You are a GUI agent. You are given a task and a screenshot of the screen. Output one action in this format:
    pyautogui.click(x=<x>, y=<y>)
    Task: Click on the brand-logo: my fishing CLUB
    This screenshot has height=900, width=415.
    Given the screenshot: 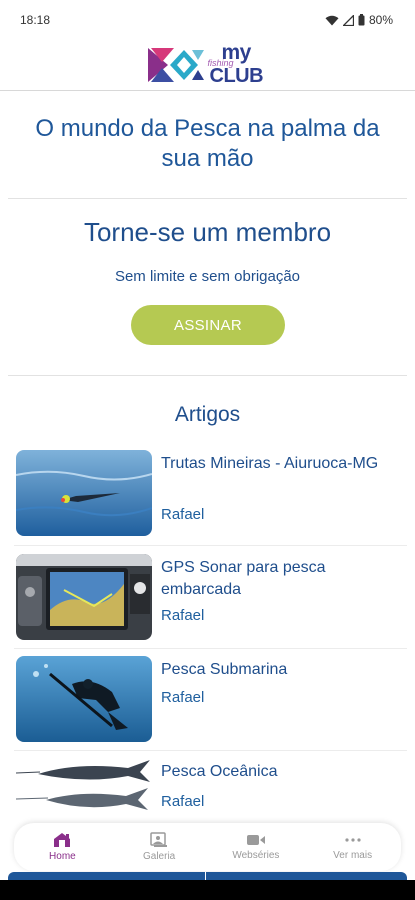 What is the action you would take?
    pyautogui.click(x=207, y=64)
    